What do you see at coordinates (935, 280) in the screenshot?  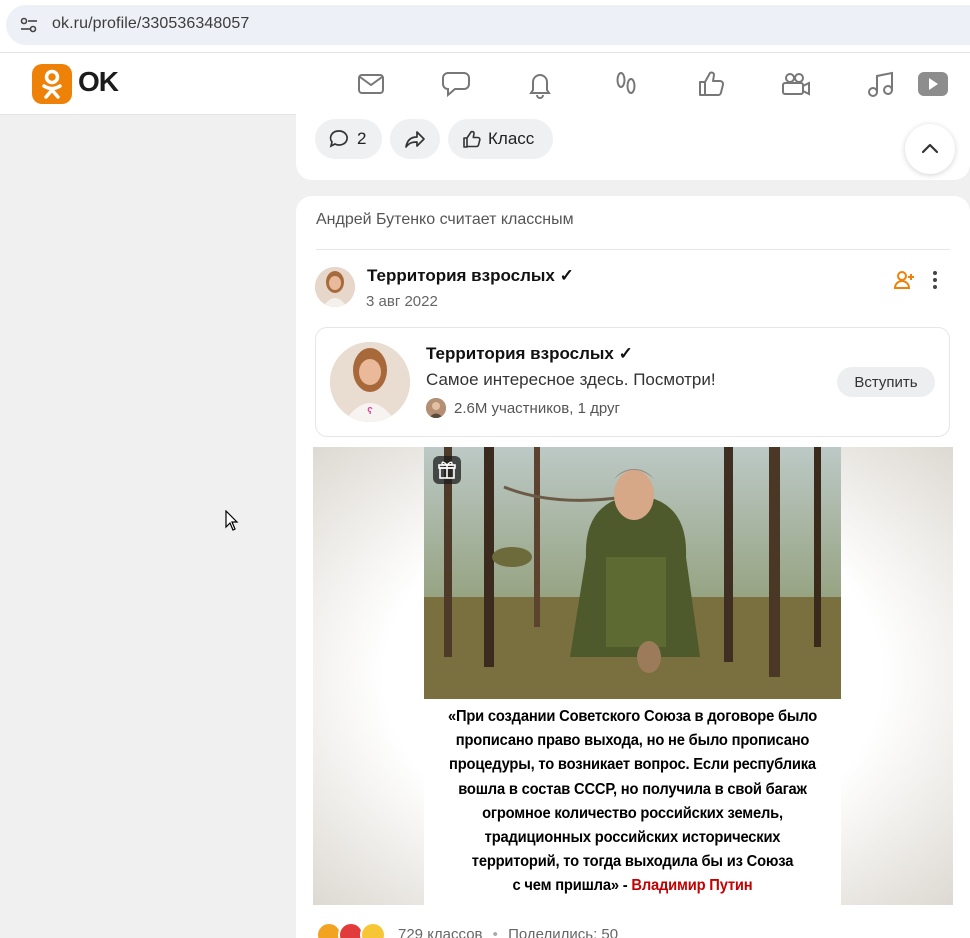 I see `more-options-icon` at bounding box center [935, 280].